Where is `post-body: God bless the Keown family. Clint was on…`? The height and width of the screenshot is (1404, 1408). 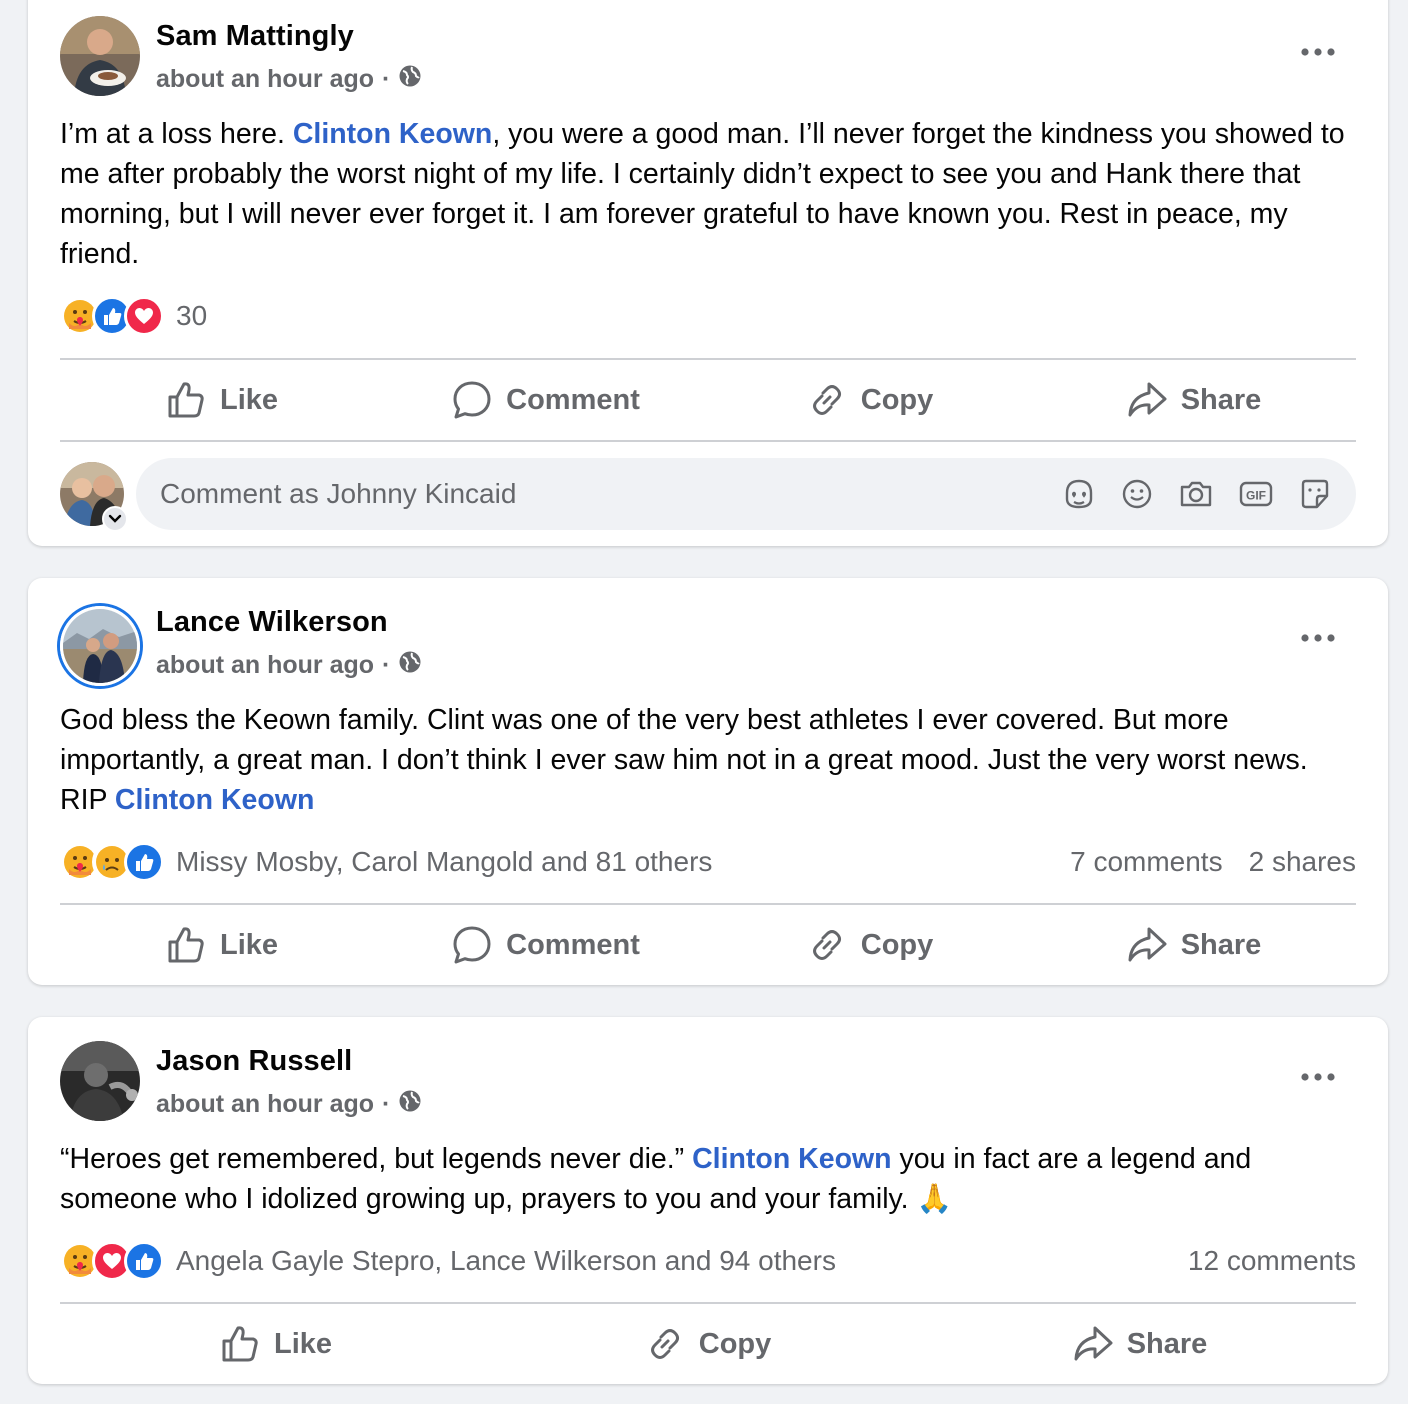 post-body: God bless the Keown family. Clint was on… is located at coordinates (710, 760).